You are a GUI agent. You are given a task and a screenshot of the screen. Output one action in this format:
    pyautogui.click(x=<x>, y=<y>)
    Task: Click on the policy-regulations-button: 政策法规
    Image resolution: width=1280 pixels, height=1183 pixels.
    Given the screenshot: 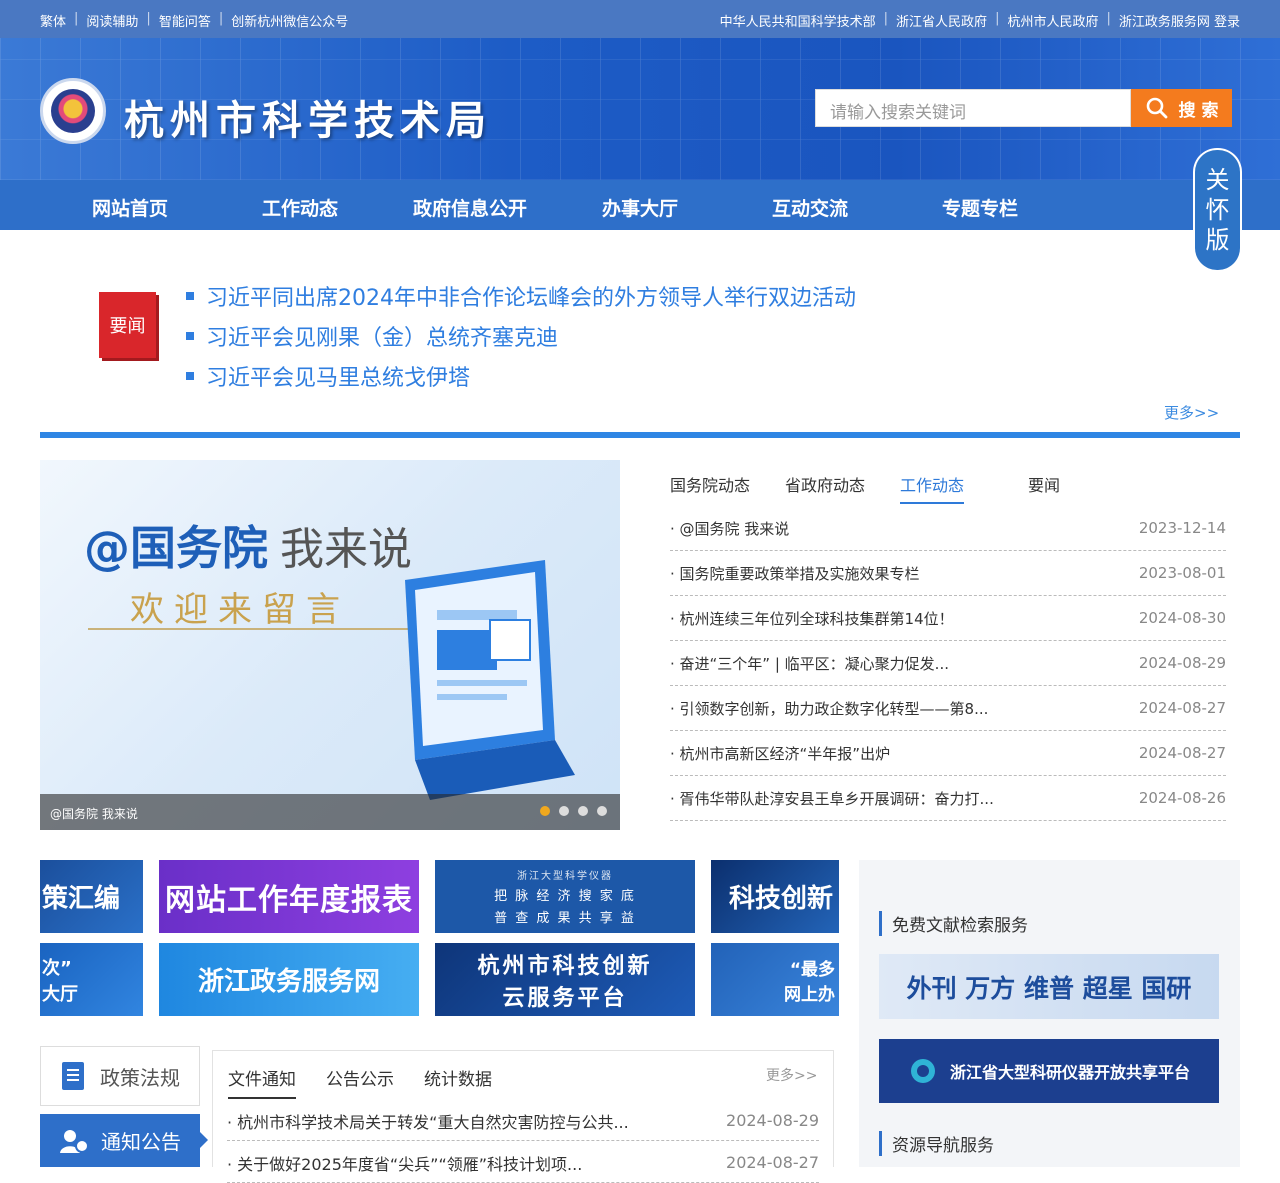 What is the action you would take?
    pyautogui.click(x=120, y=1076)
    